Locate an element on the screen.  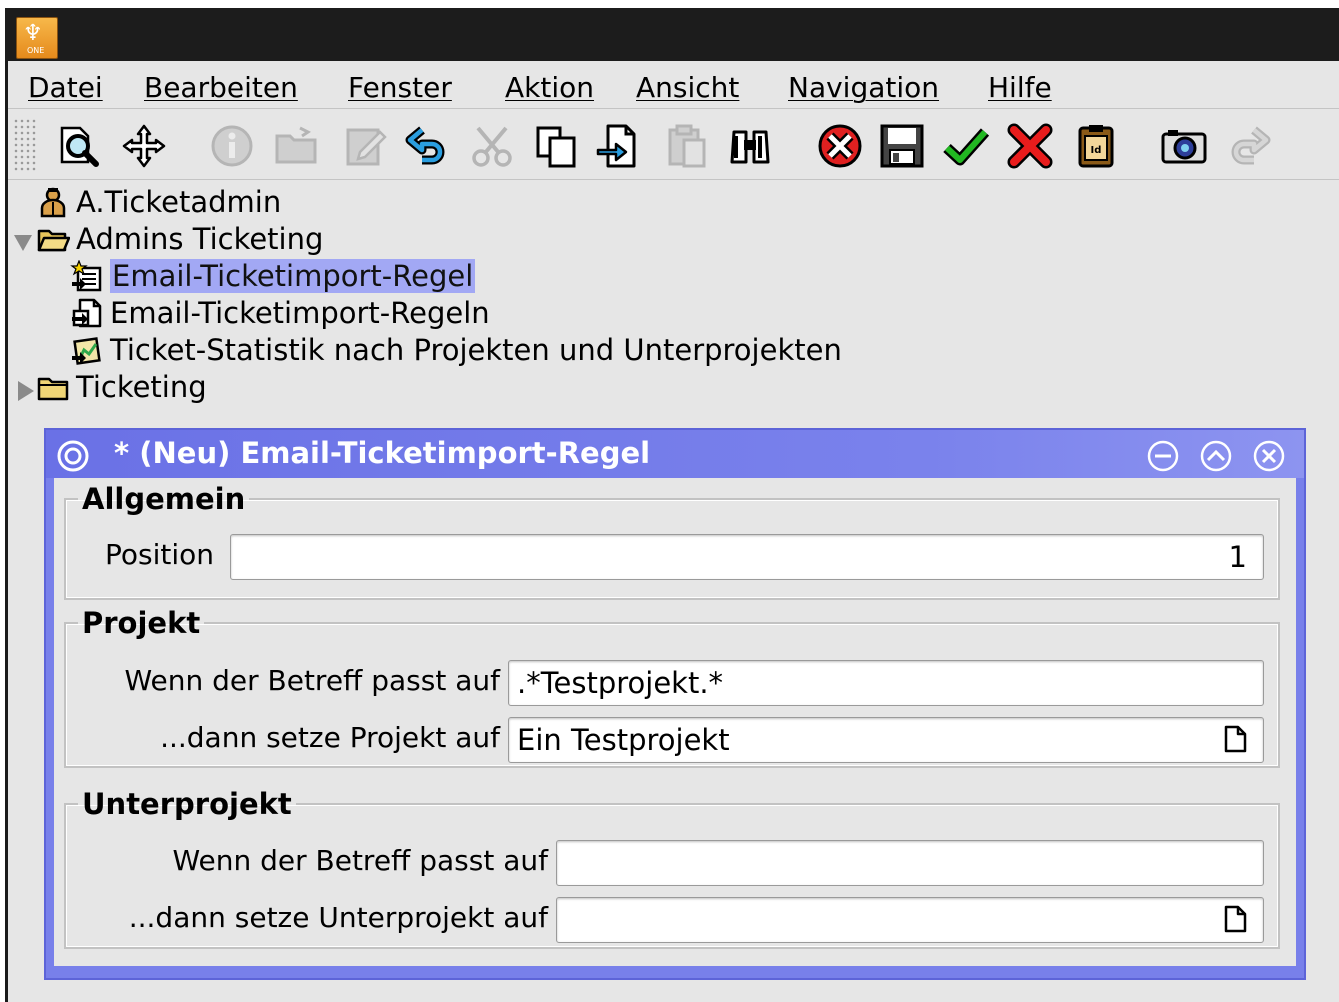
redo-icon is located at coordinates (1248, 146).